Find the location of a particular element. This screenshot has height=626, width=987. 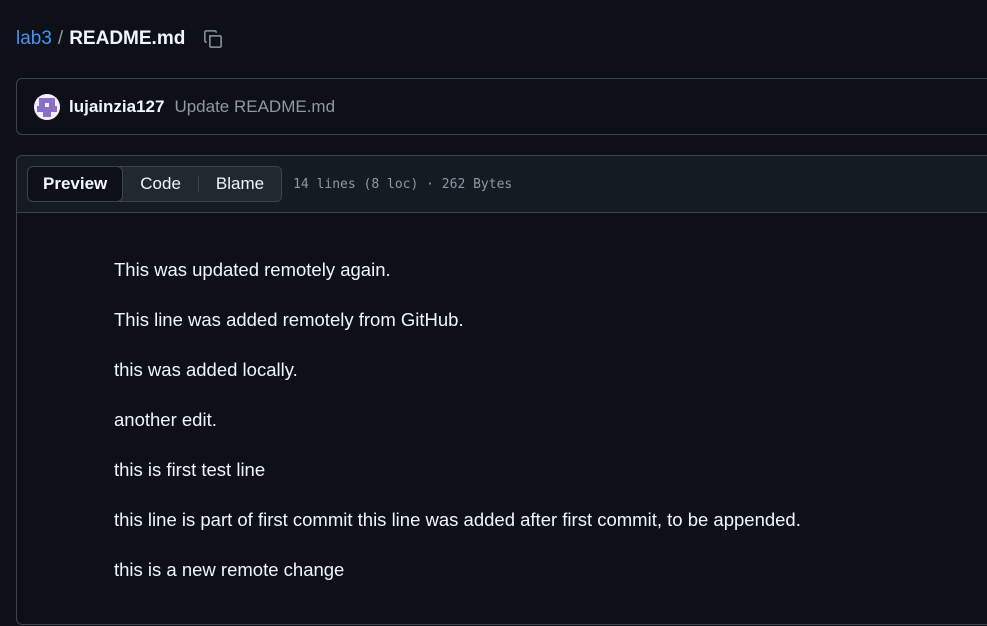

breadcrumb-repo-link: lab3 is located at coordinates (34, 39).